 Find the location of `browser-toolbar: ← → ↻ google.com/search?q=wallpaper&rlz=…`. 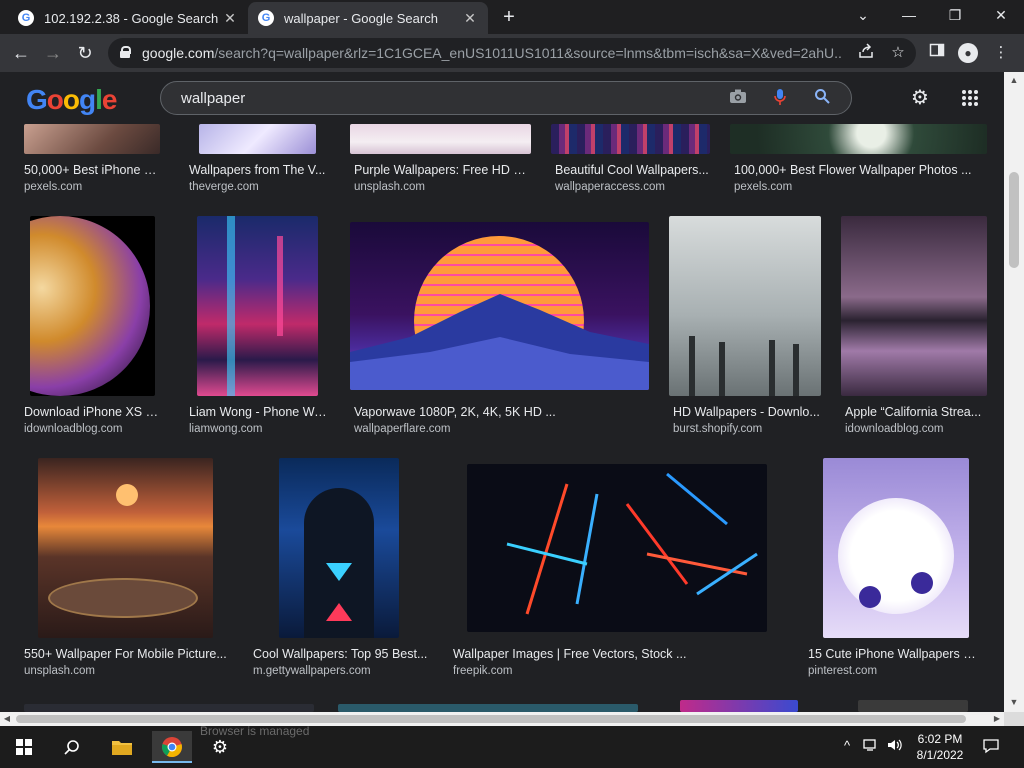

browser-toolbar: ← → ↻ google.com/search?q=wallpaper&rlz=… is located at coordinates (512, 53).